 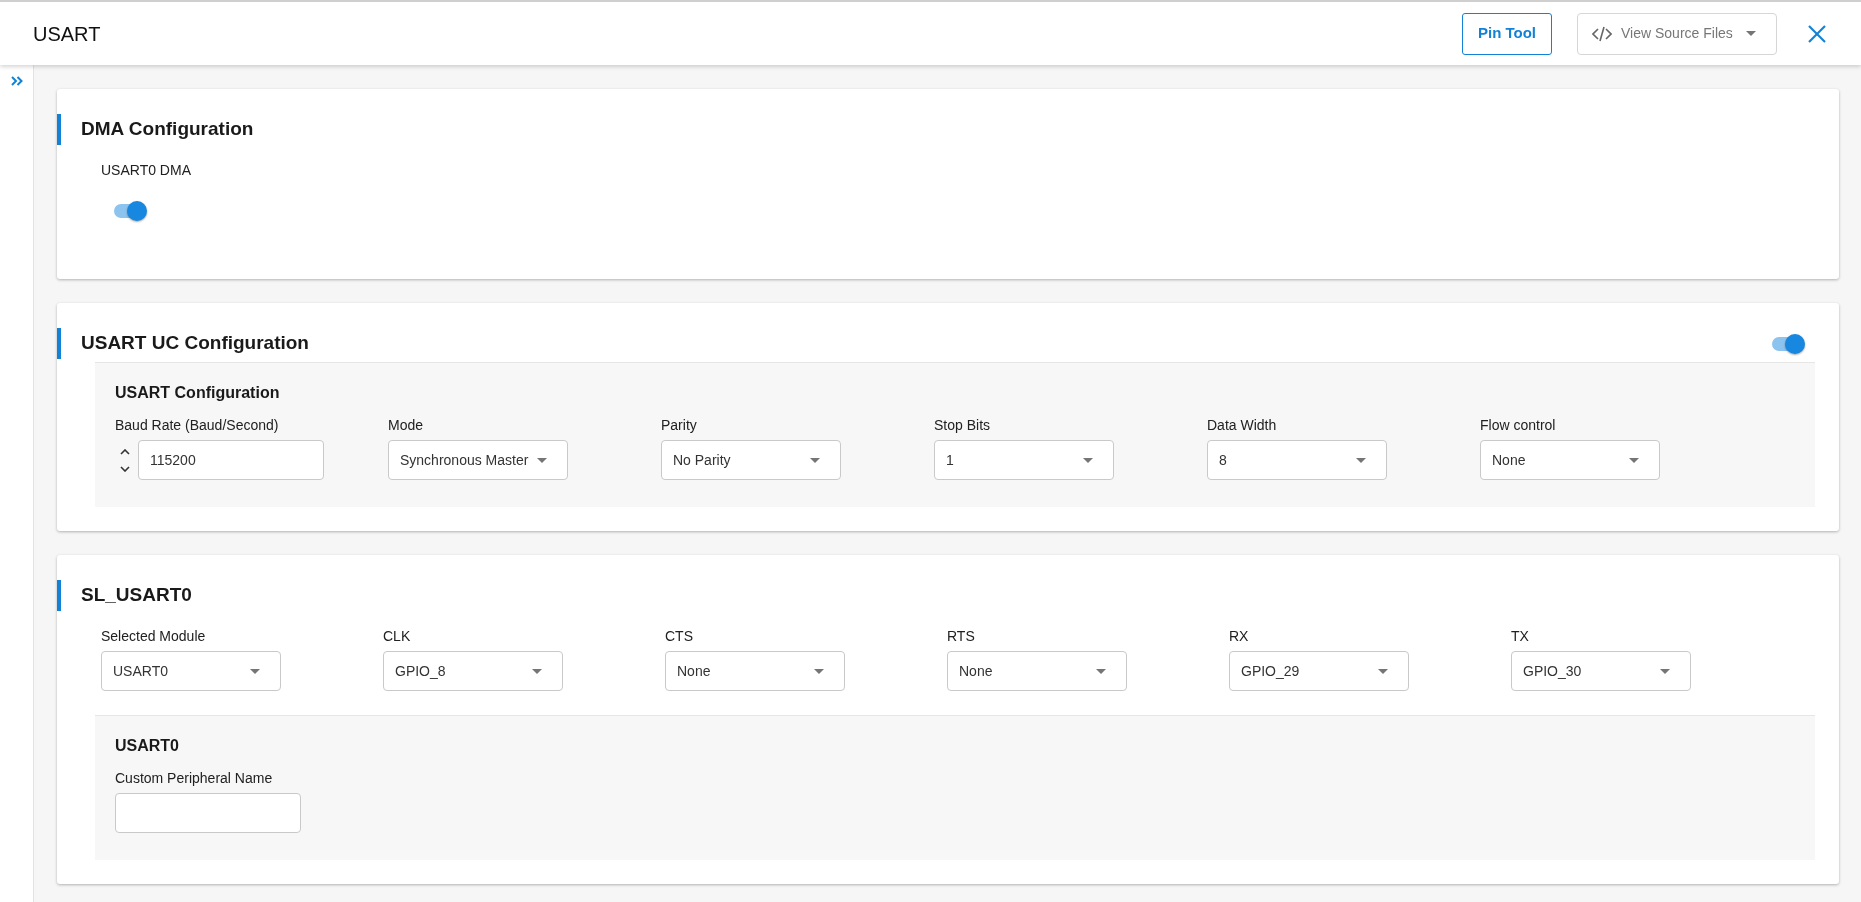 I want to click on number-field: 115200, so click(x=231, y=460).